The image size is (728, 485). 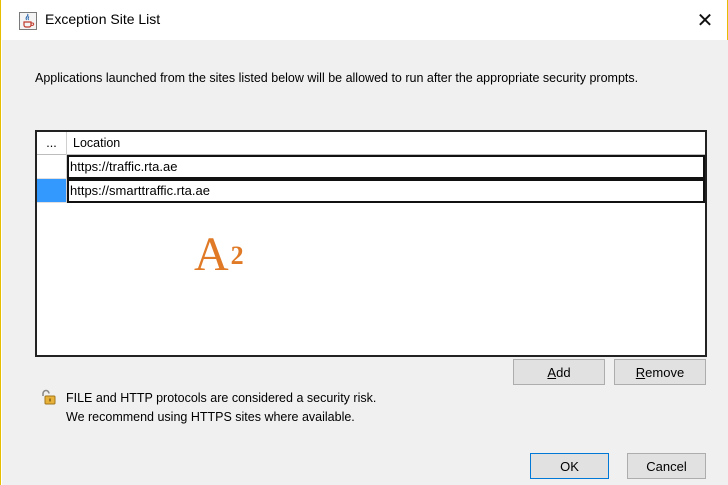 I want to click on dialog-title: Exception Site List, so click(x=103, y=19).